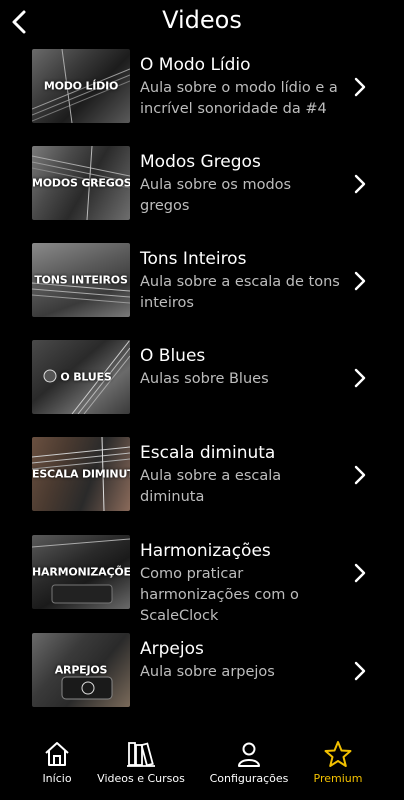 This screenshot has height=800, width=404. I want to click on thumbnail-label: MODOS GREGOS, so click(81, 183).